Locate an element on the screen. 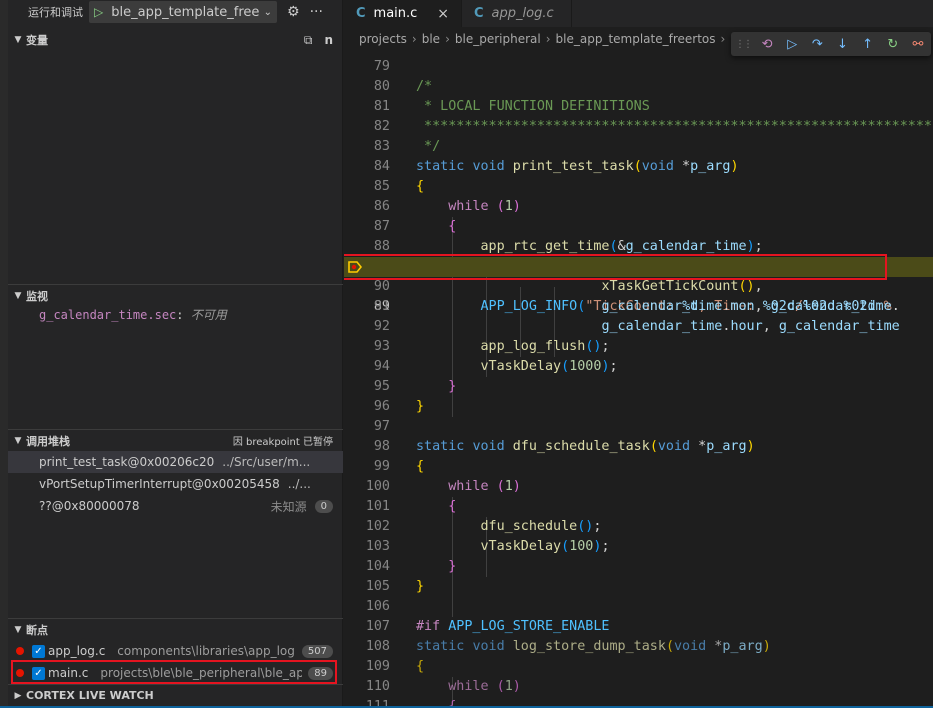 The width and height of the screenshot is (933, 708). launch-config-select: ▷ ble_app_template_freer ⌄ is located at coordinates (183, 12).